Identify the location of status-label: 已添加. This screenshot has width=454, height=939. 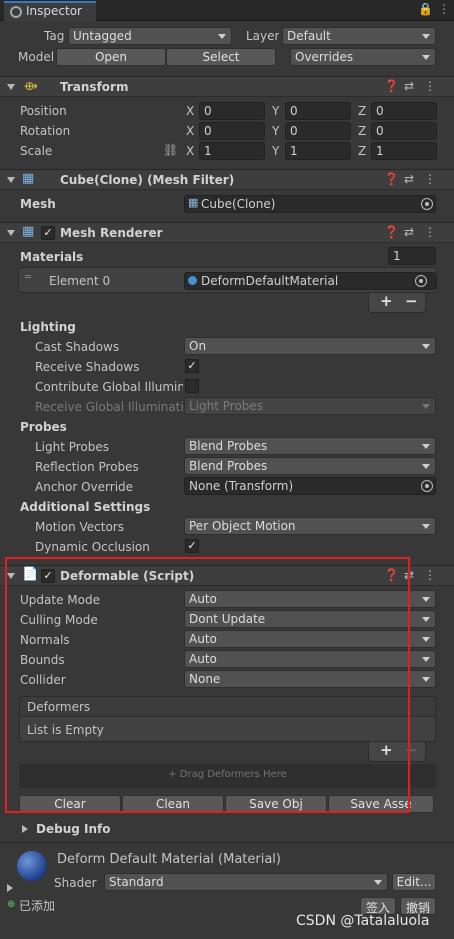
(37, 906).